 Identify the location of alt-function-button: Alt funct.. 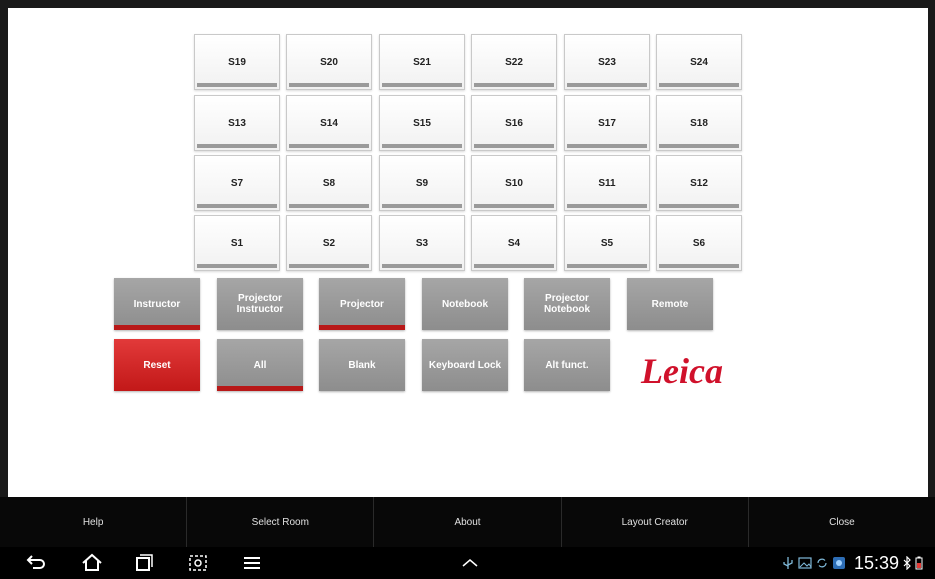
(567, 365).